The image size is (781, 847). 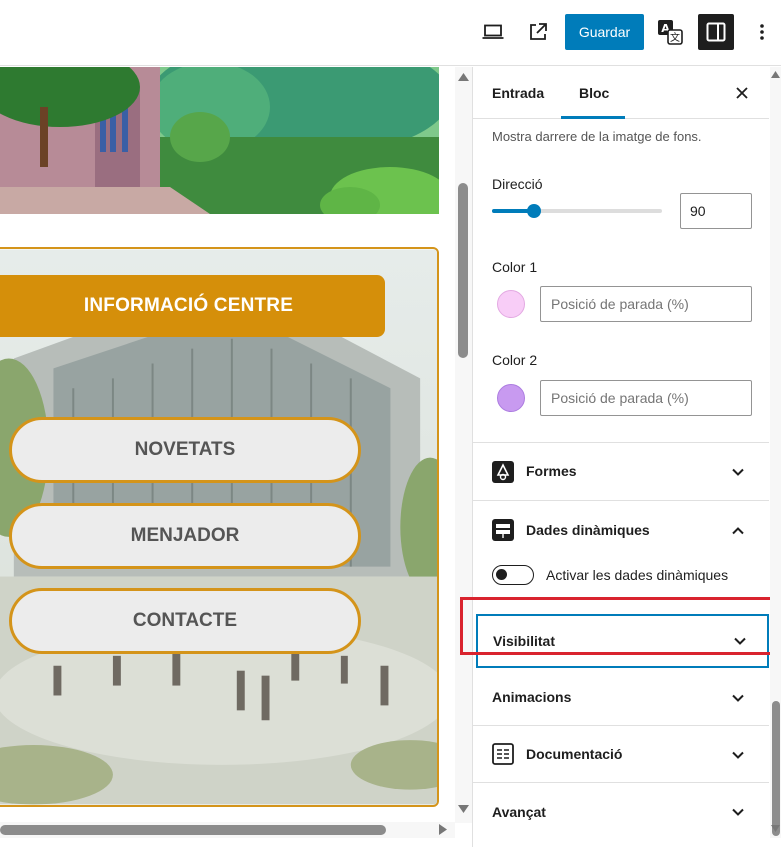 What do you see at coordinates (192, 306) in the screenshot?
I see `info-centre-button: INFORMACIÓ CENTRE` at bounding box center [192, 306].